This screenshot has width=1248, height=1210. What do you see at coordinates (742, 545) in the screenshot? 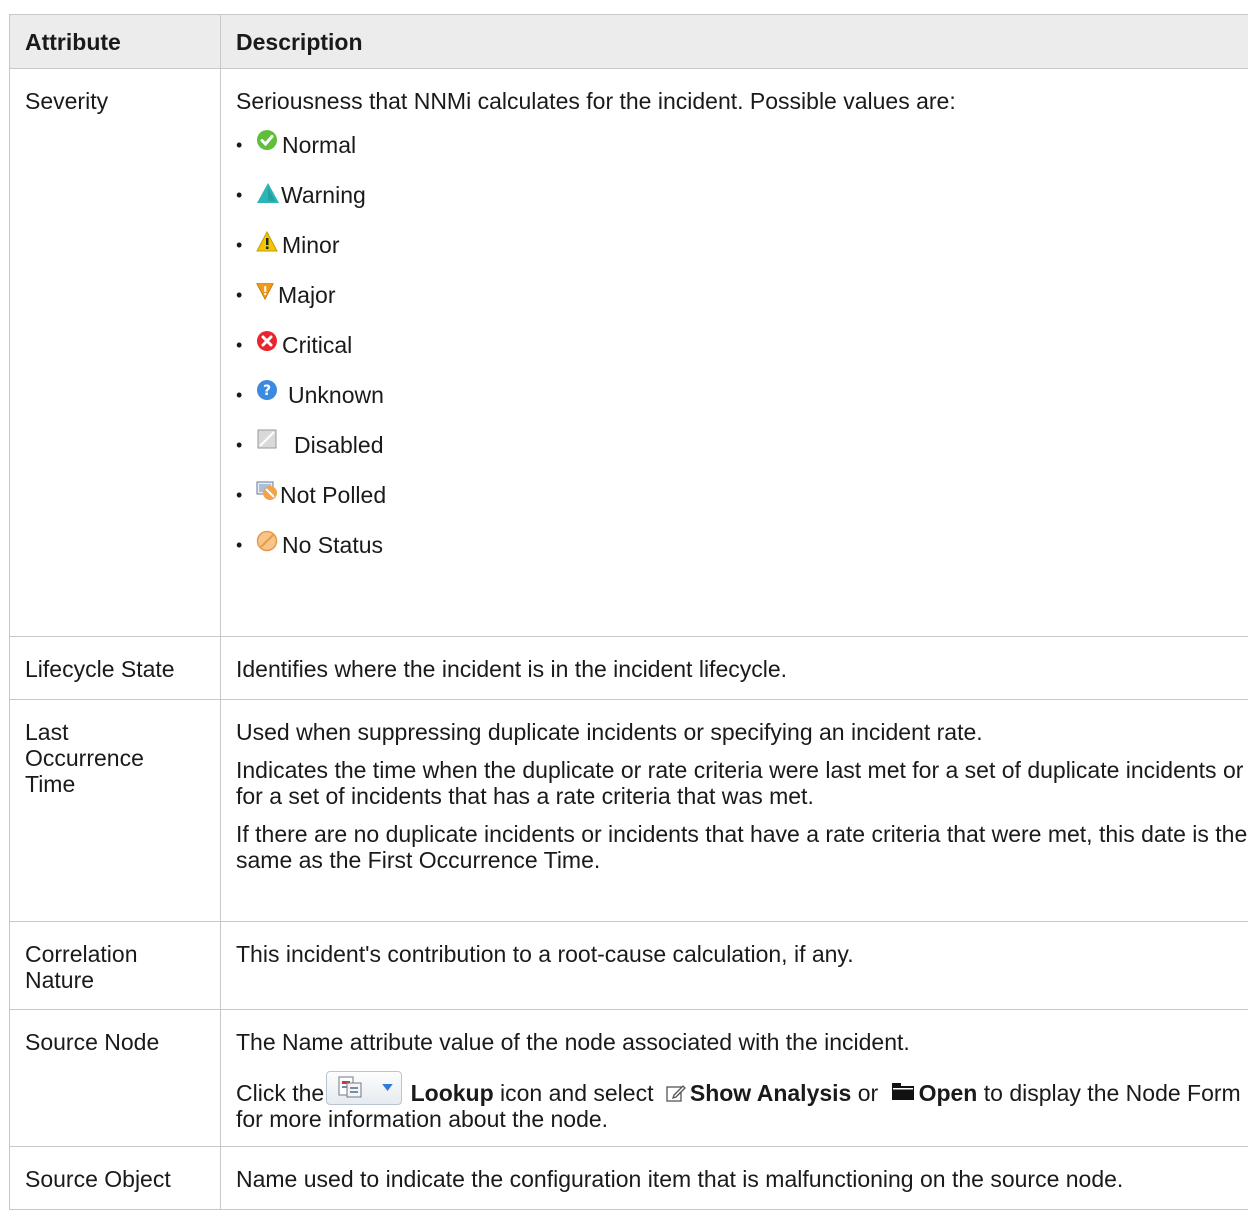
I see `list-item: No Status` at bounding box center [742, 545].